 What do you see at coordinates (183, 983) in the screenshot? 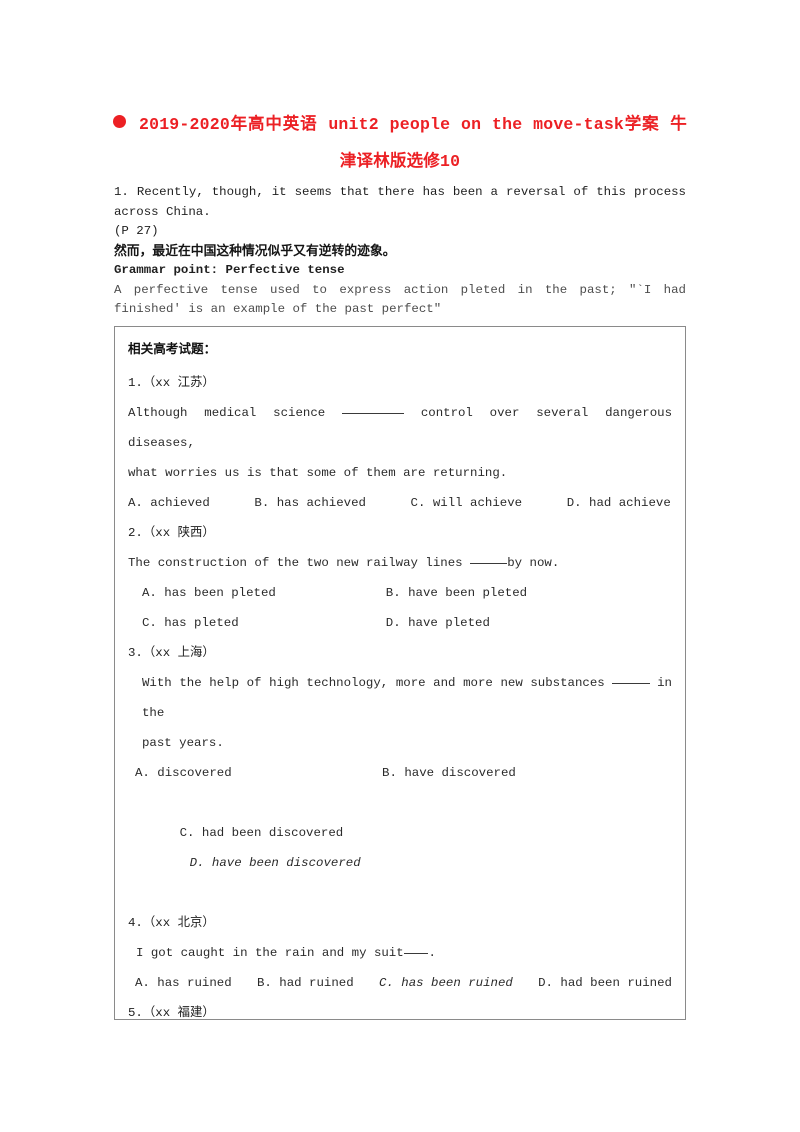
I see `question-4-option-a: A. has ruined` at bounding box center [183, 983].